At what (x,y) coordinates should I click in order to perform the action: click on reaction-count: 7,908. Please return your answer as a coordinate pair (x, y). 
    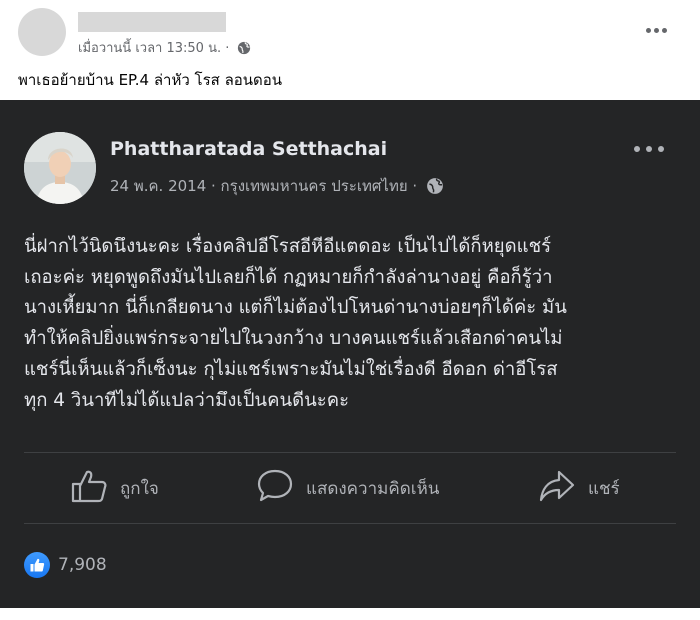
    Looking at the image, I should click on (82, 565).